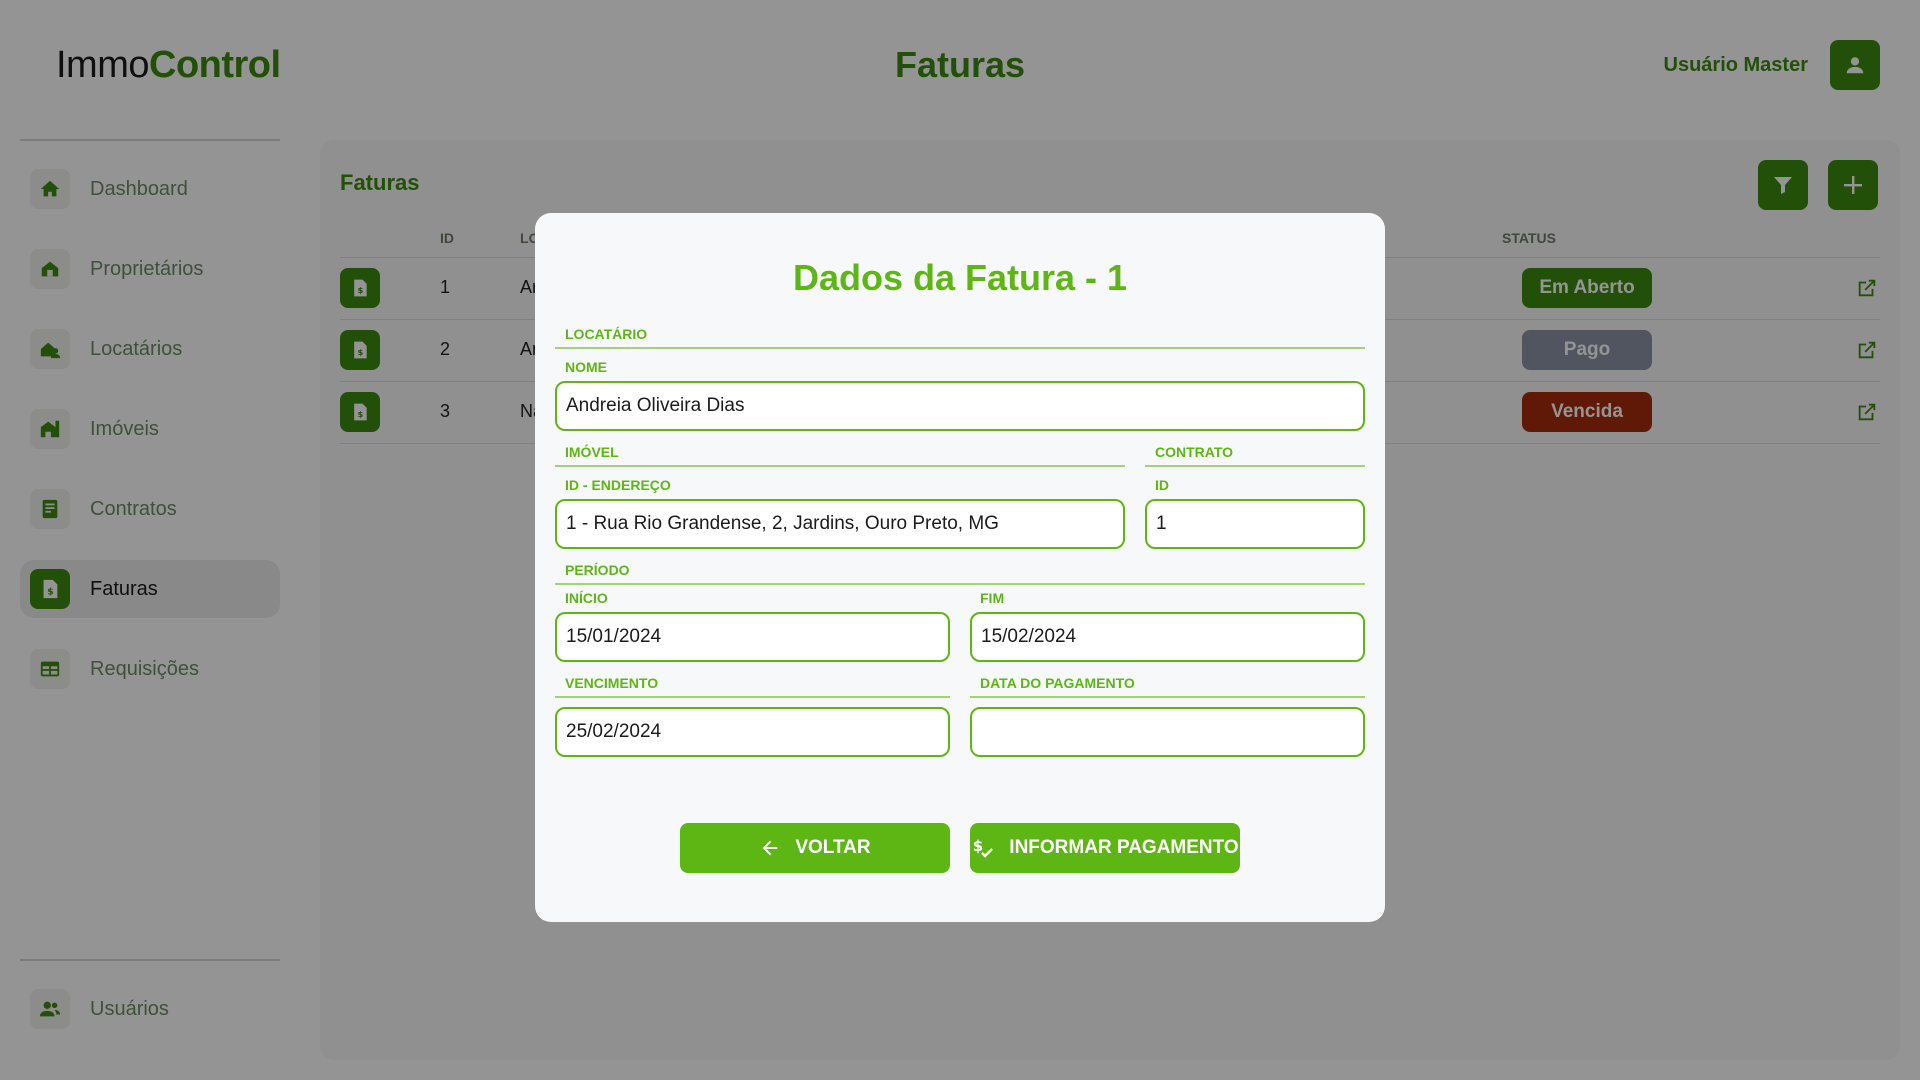 This screenshot has height=1080, width=1920. Describe the element at coordinates (752, 732) in the screenshot. I see `vencimento-field: 25/02/2024` at that location.